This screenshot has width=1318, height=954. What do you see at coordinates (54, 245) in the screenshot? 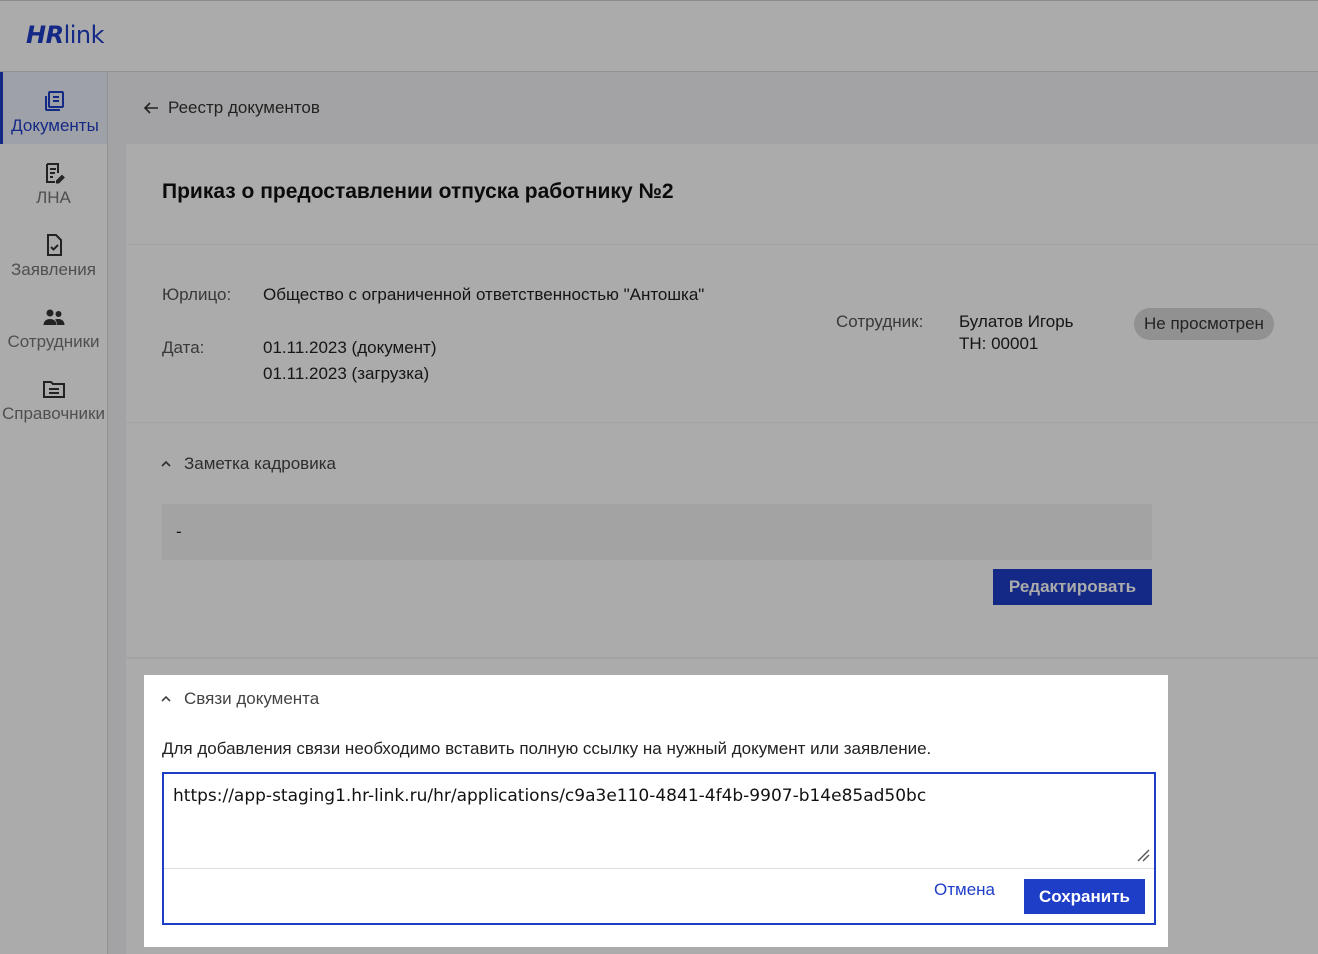
I see `applications-icon` at bounding box center [54, 245].